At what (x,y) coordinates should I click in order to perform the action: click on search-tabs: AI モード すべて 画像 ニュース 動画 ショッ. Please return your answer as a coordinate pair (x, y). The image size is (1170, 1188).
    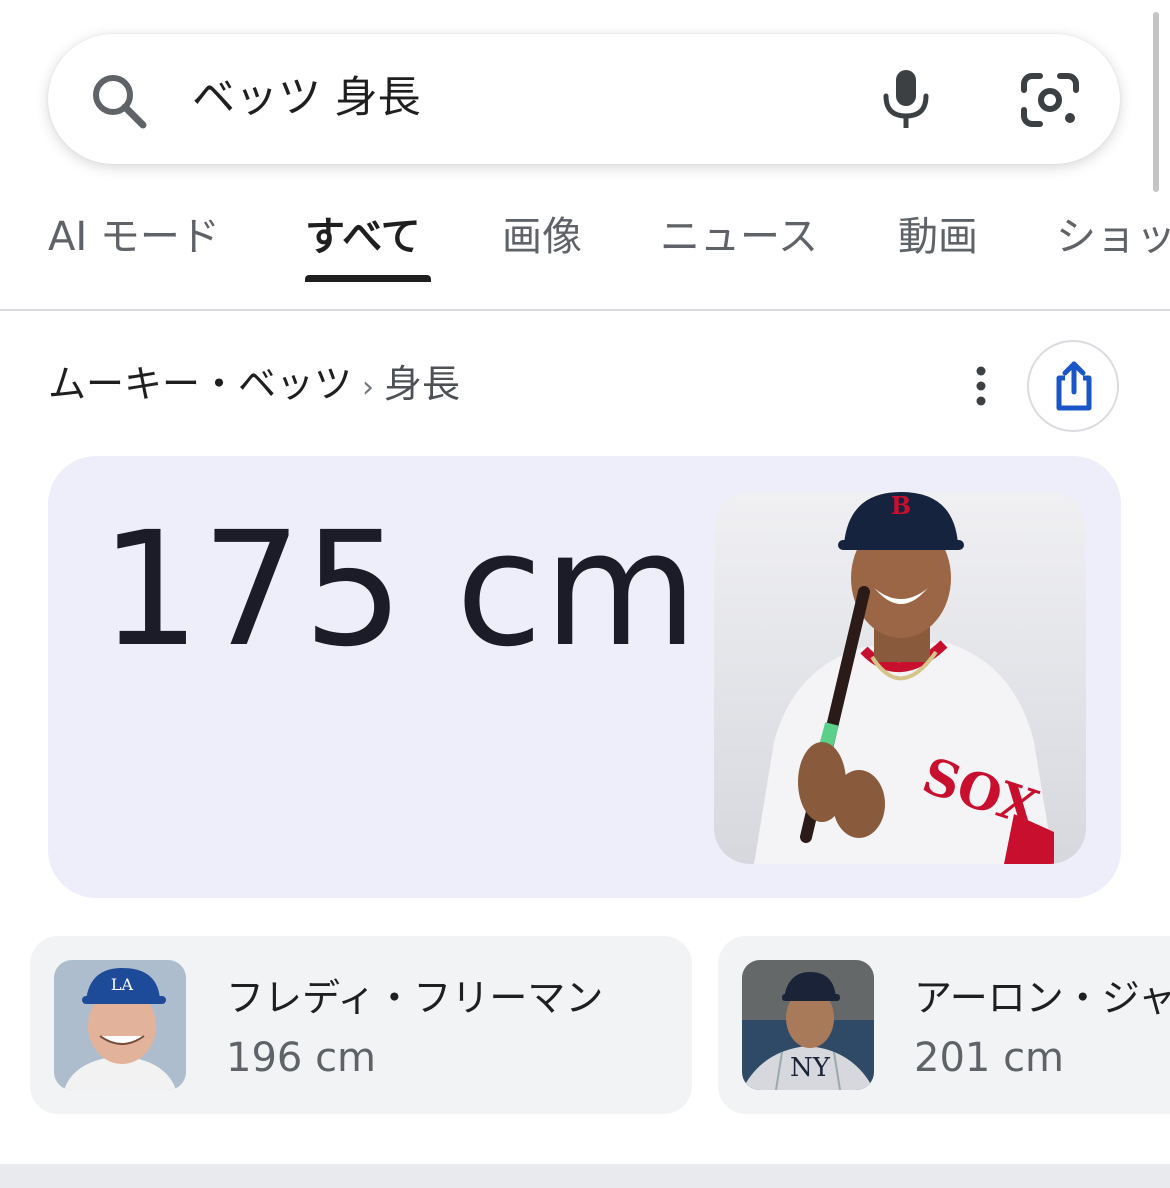
    Looking at the image, I should click on (585, 255).